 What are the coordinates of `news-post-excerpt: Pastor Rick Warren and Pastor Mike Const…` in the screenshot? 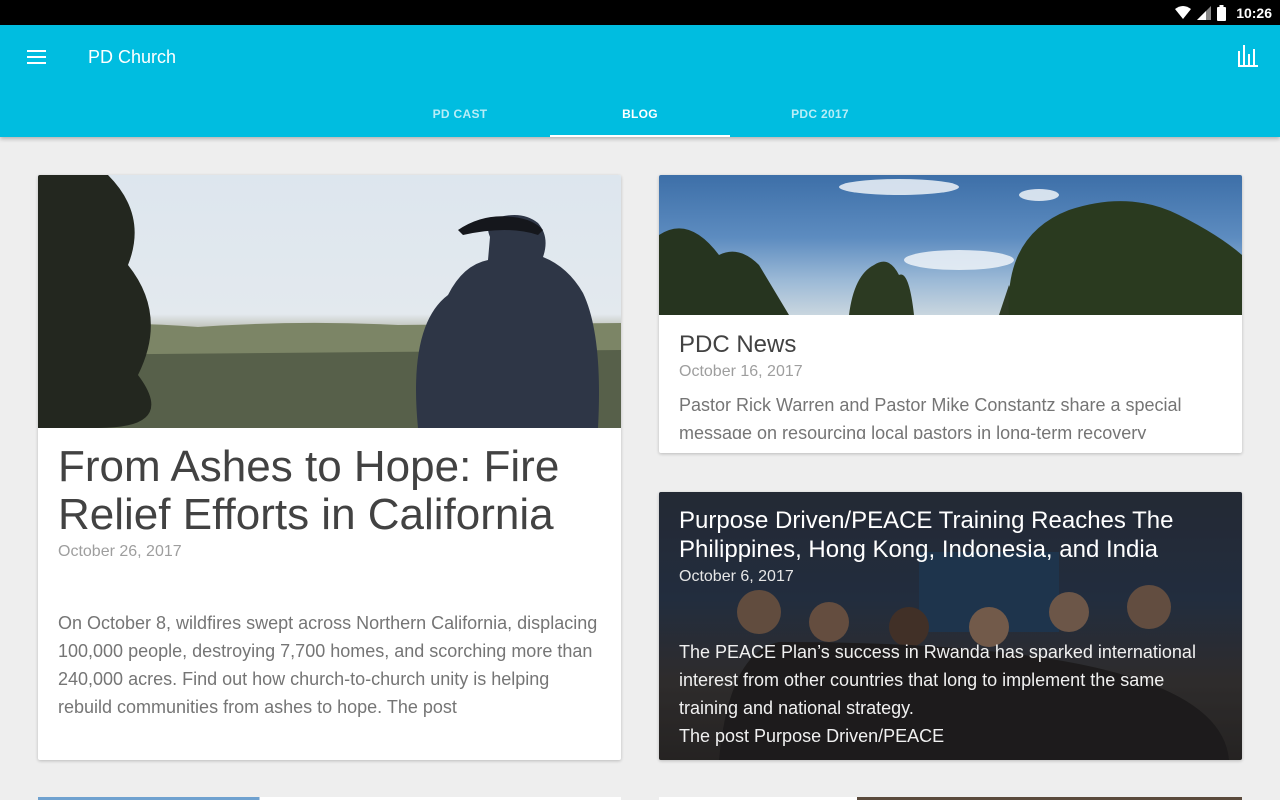 It's located at (930, 417).